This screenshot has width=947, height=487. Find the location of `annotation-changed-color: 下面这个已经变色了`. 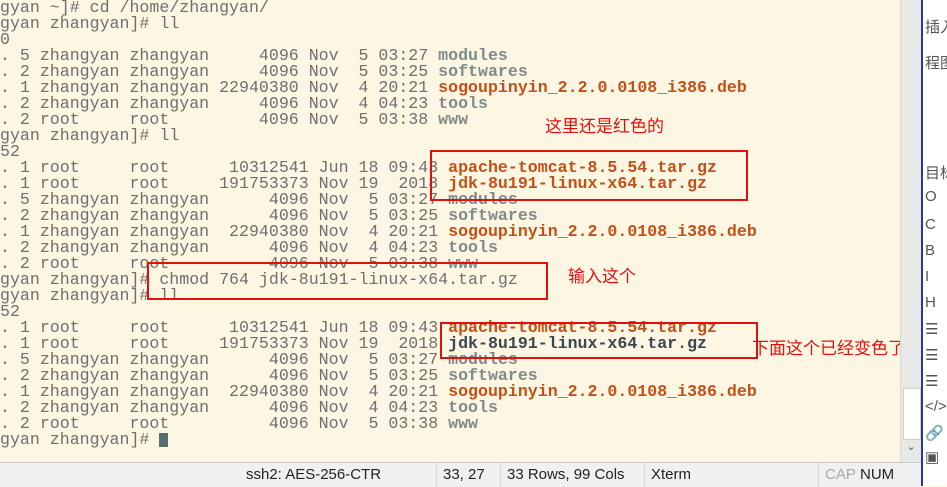

annotation-changed-color: 下面这个已经变色了 is located at coordinates (828, 348).